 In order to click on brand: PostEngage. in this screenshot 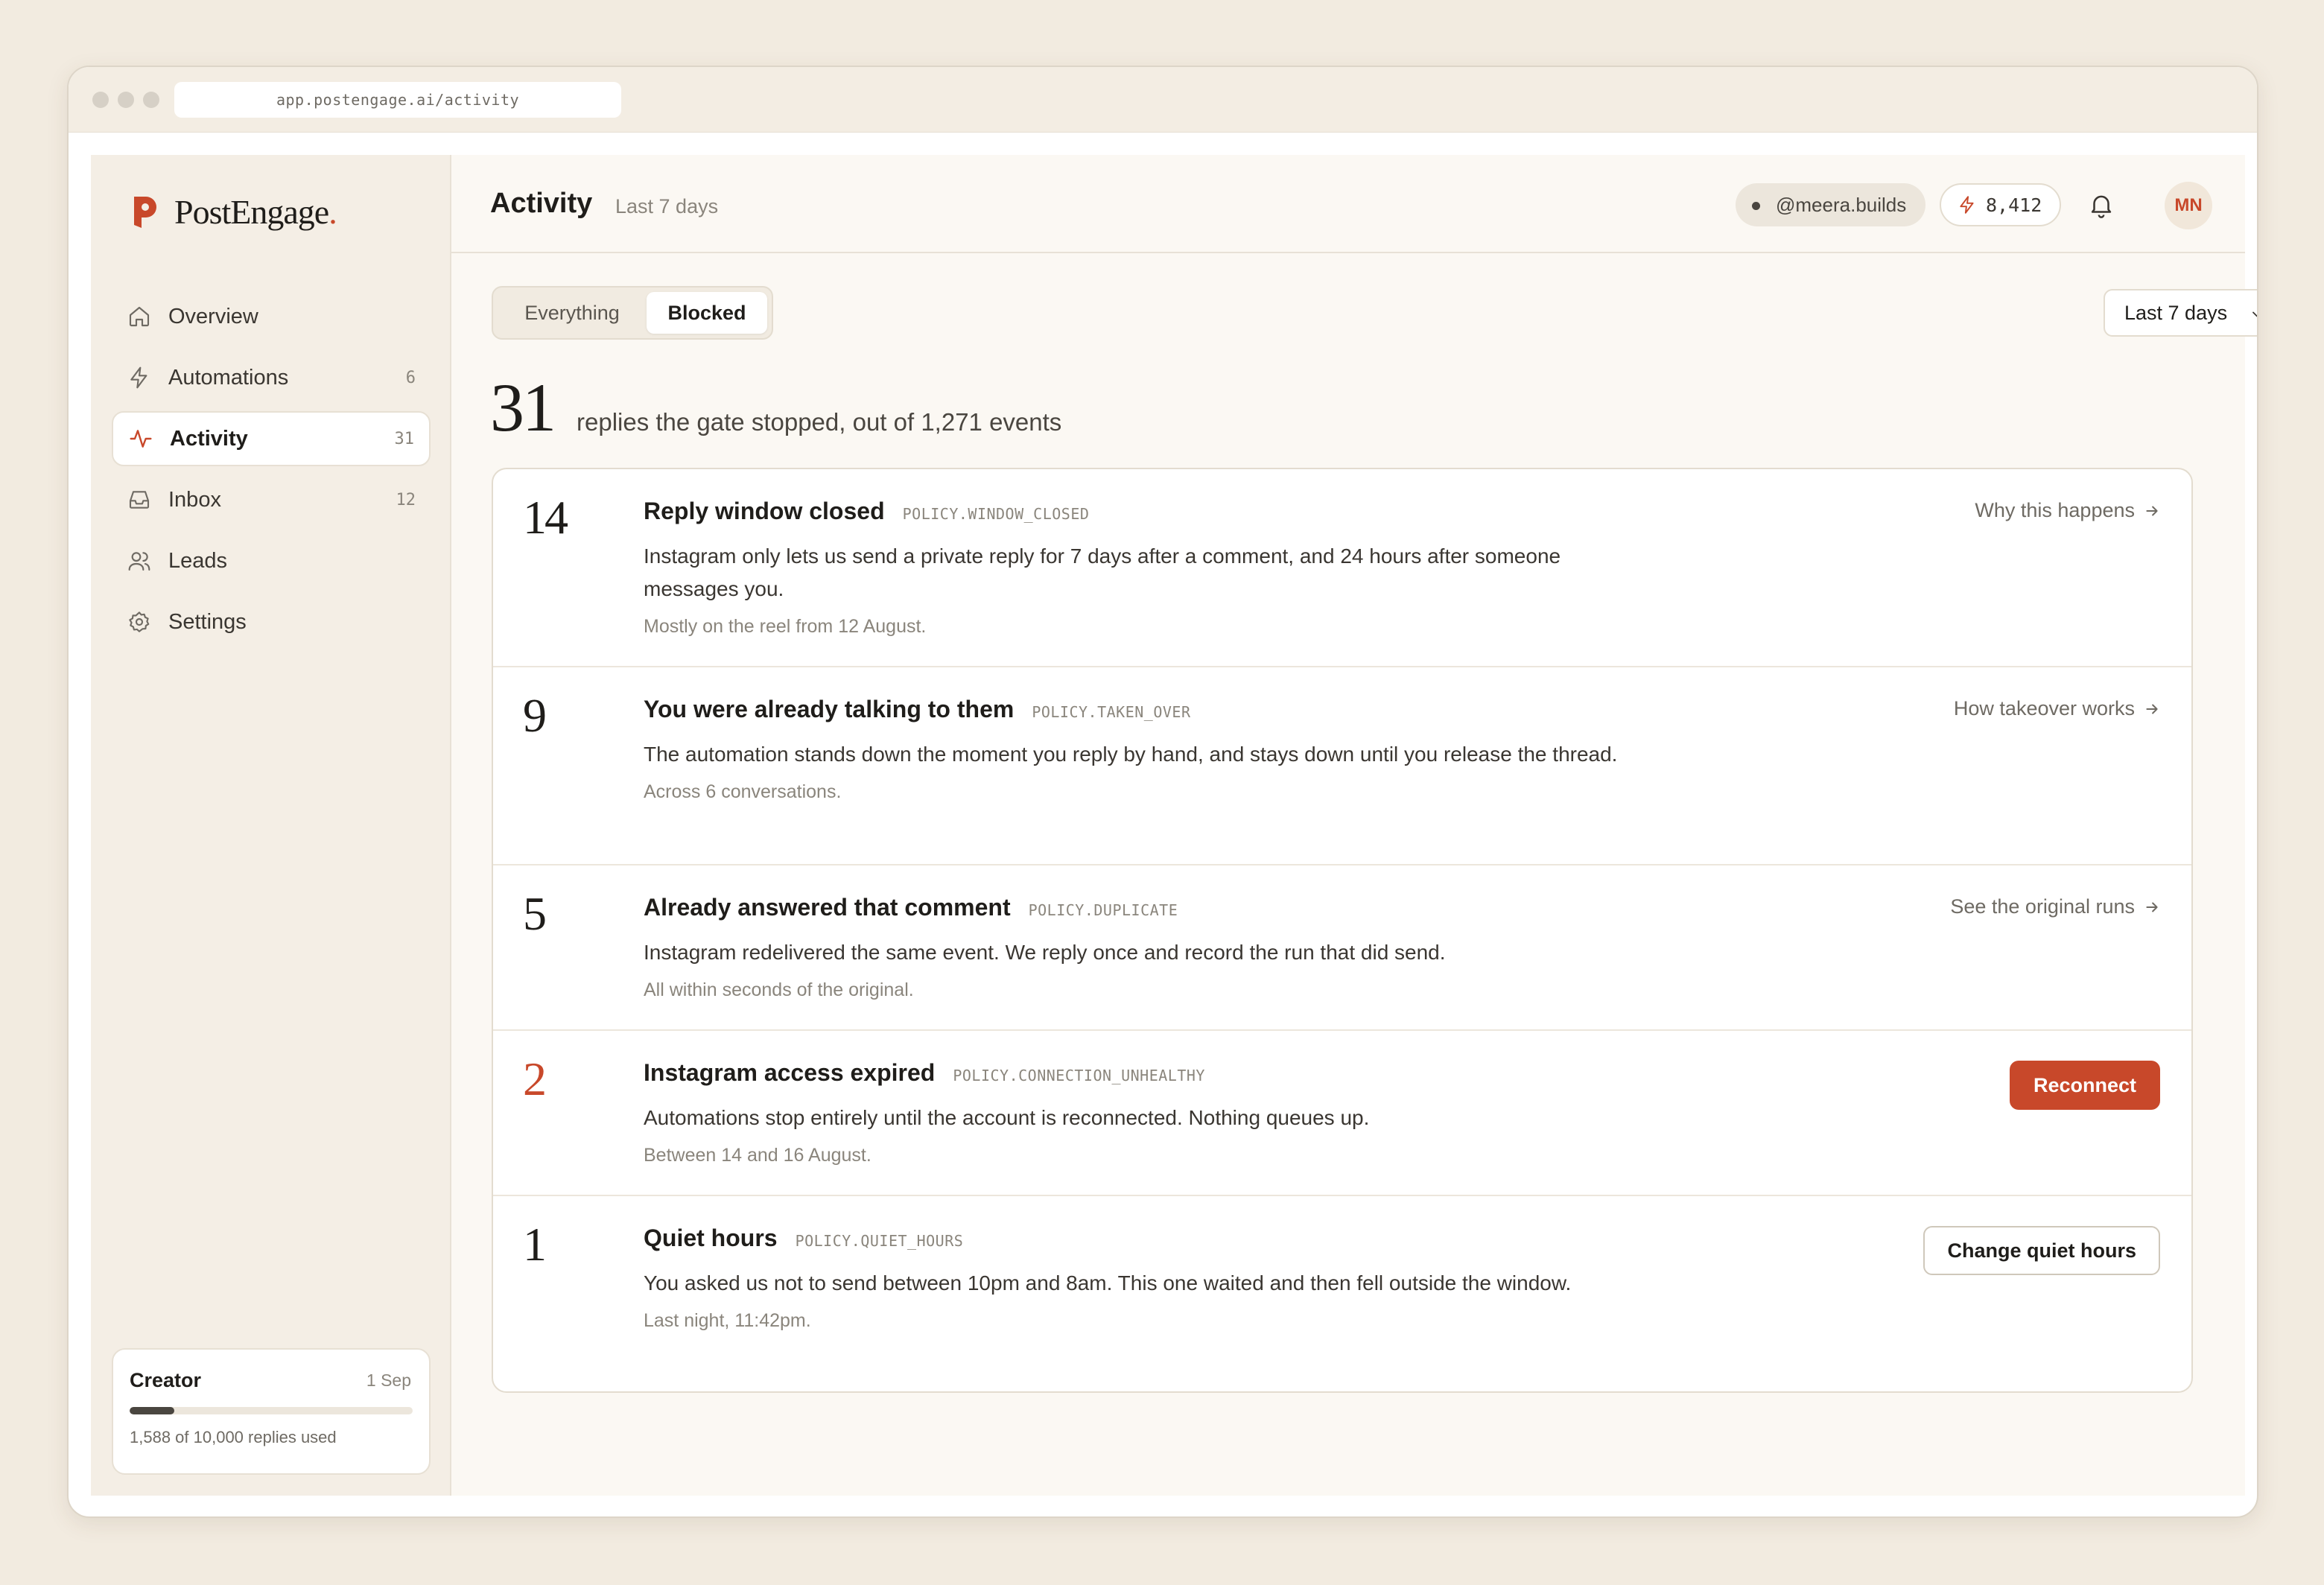, I will do `click(234, 212)`.